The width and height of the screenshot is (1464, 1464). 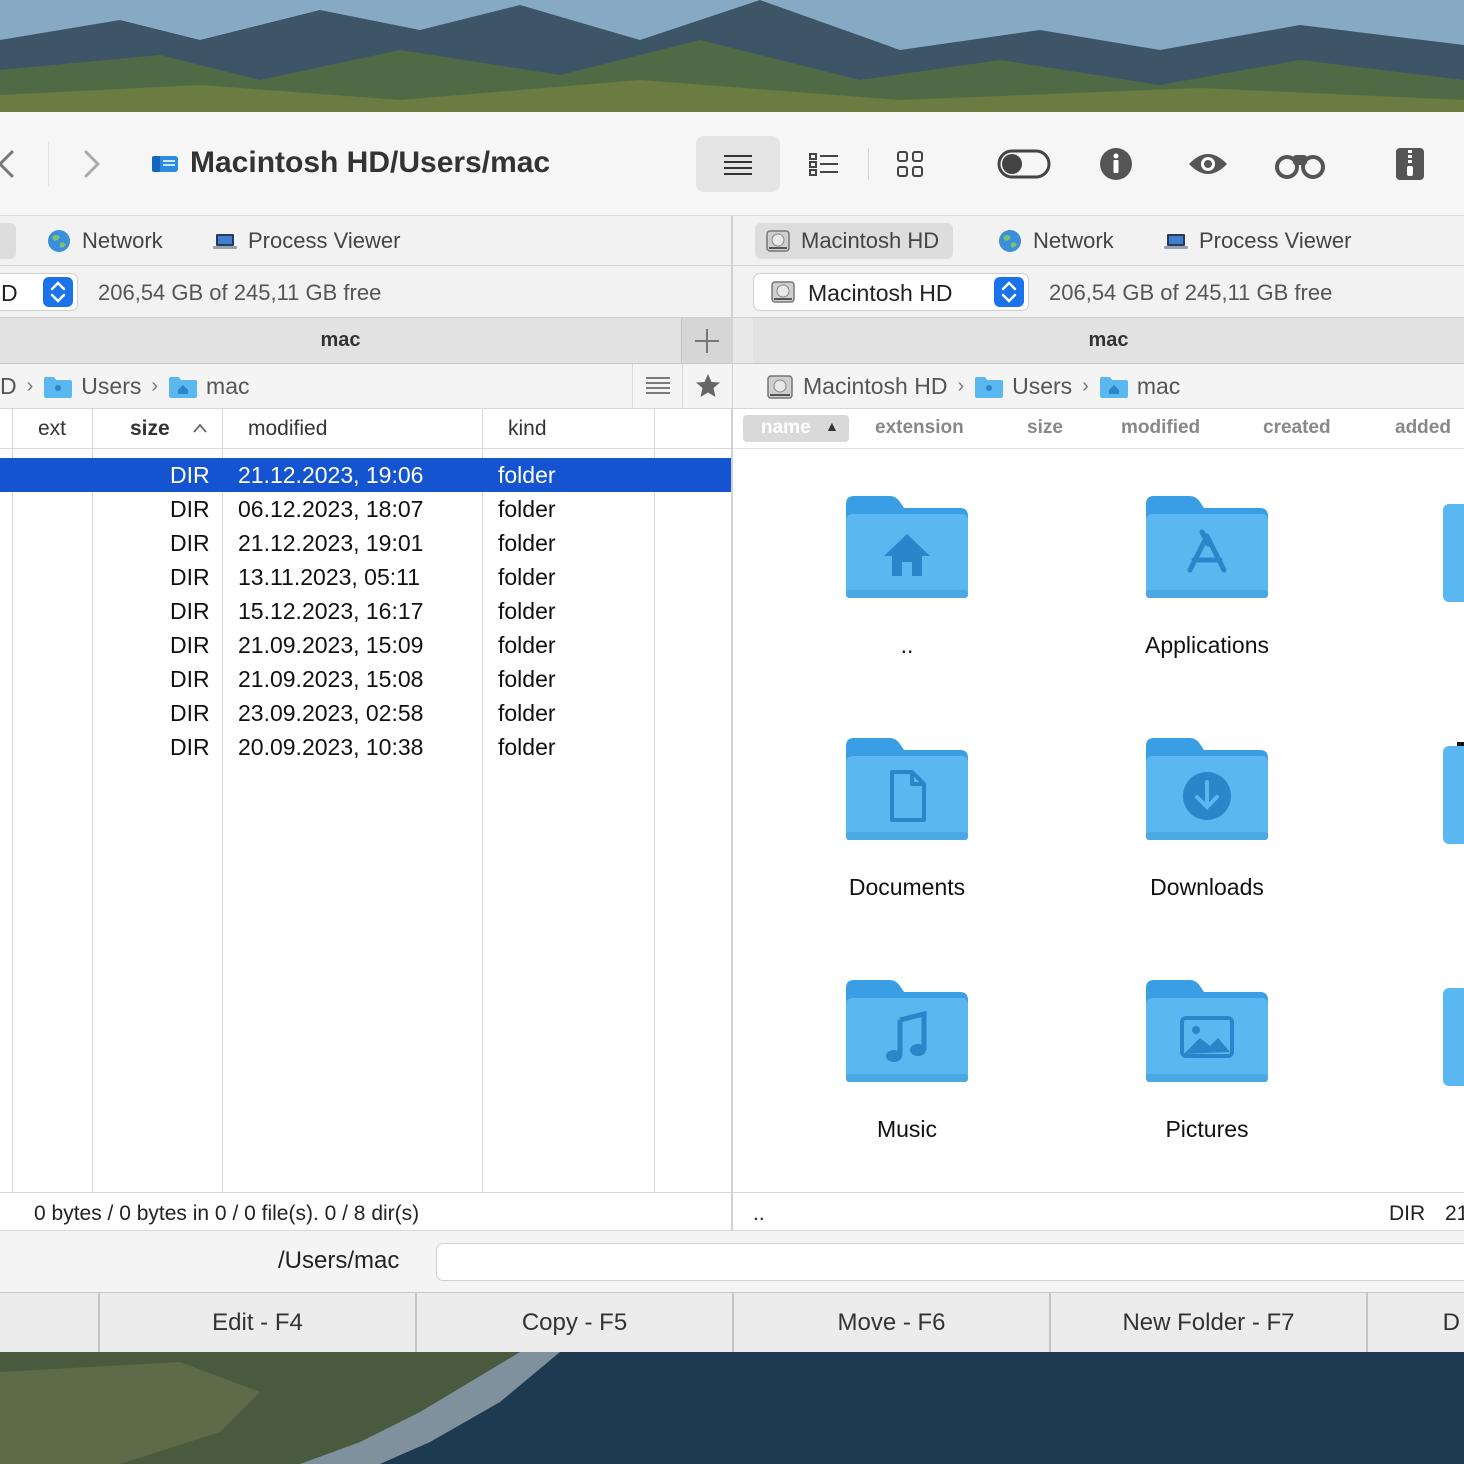 What do you see at coordinates (340, 341) in the screenshot?
I see `left-pane-title: mac` at bounding box center [340, 341].